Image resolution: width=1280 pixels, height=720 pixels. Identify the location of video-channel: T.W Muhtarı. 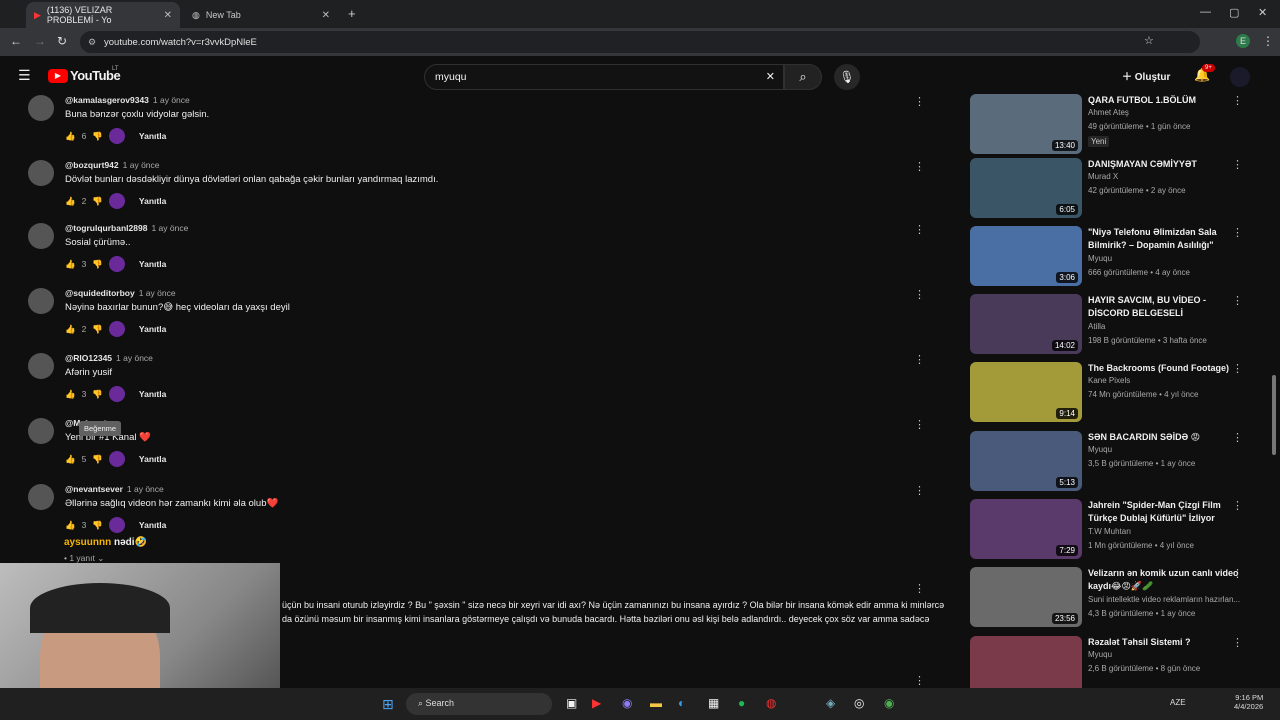
(1109, 531).